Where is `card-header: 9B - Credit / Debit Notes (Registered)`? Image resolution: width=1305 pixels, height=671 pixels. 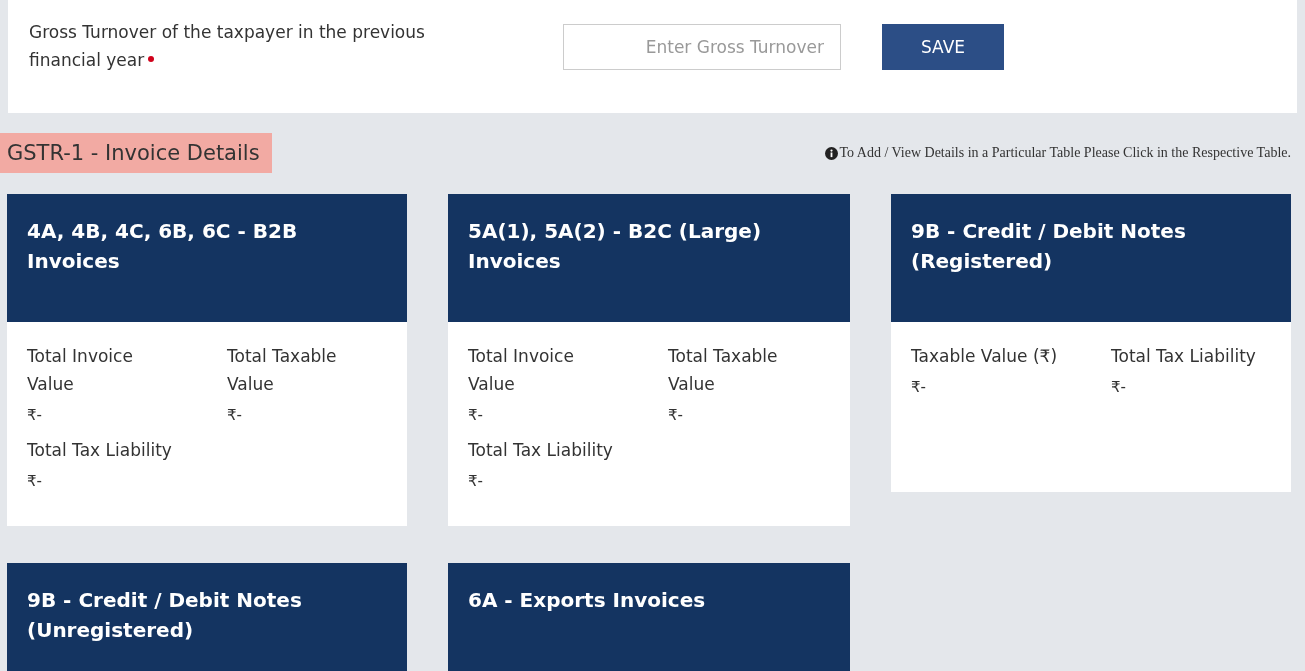
card-header: 9B - Credit / Debit Notes (Registered) is located at coordinates (1091, 258).